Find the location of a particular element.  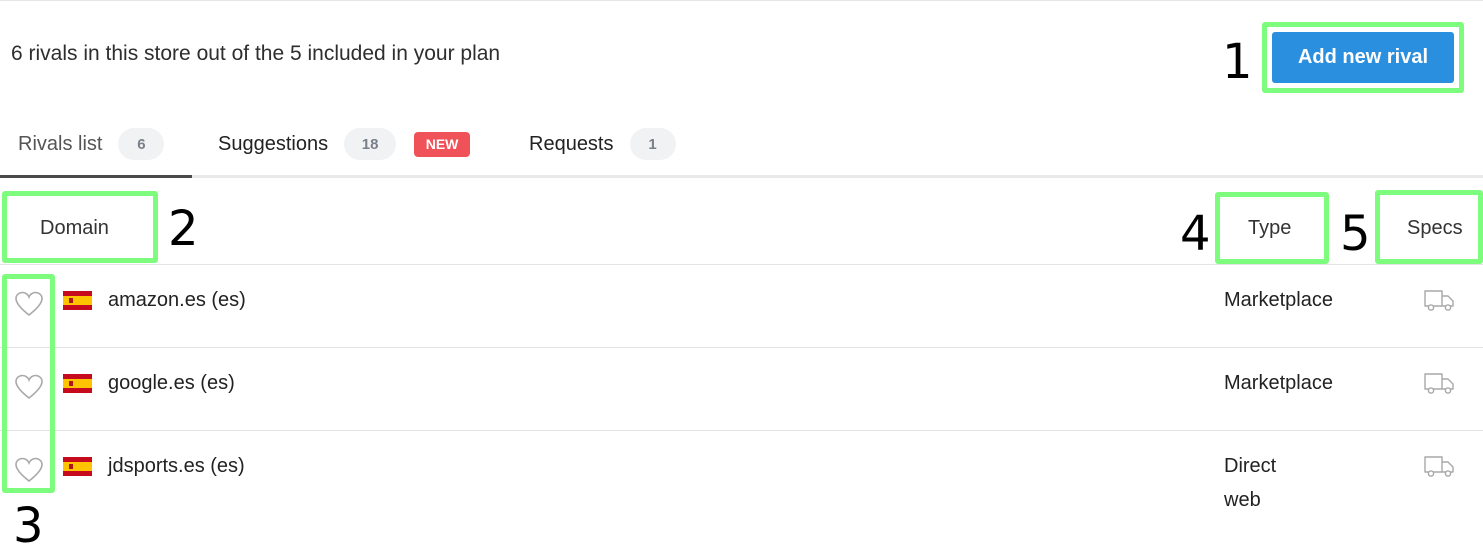

column-header-specs: Specs is located at coordinates (1435, 228).